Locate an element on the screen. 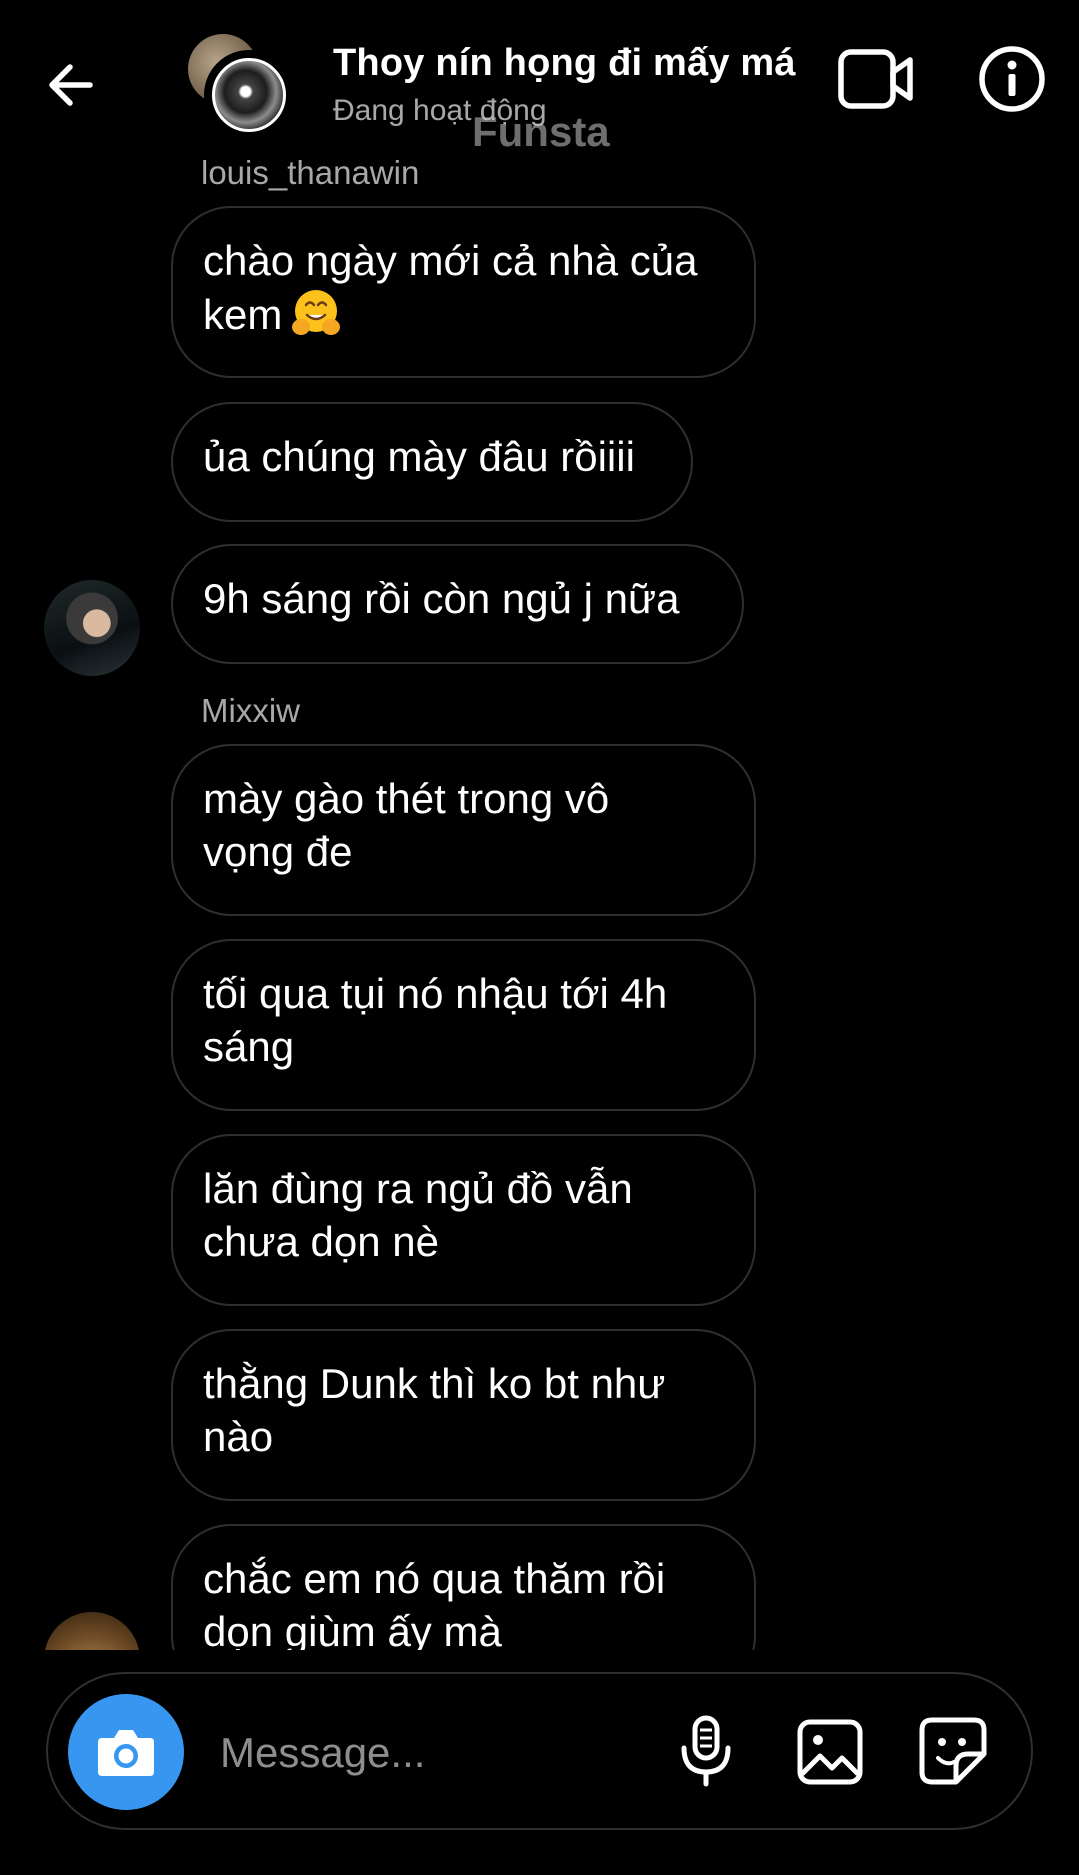  back-arrow-icon is located at coordinates (71, 85).